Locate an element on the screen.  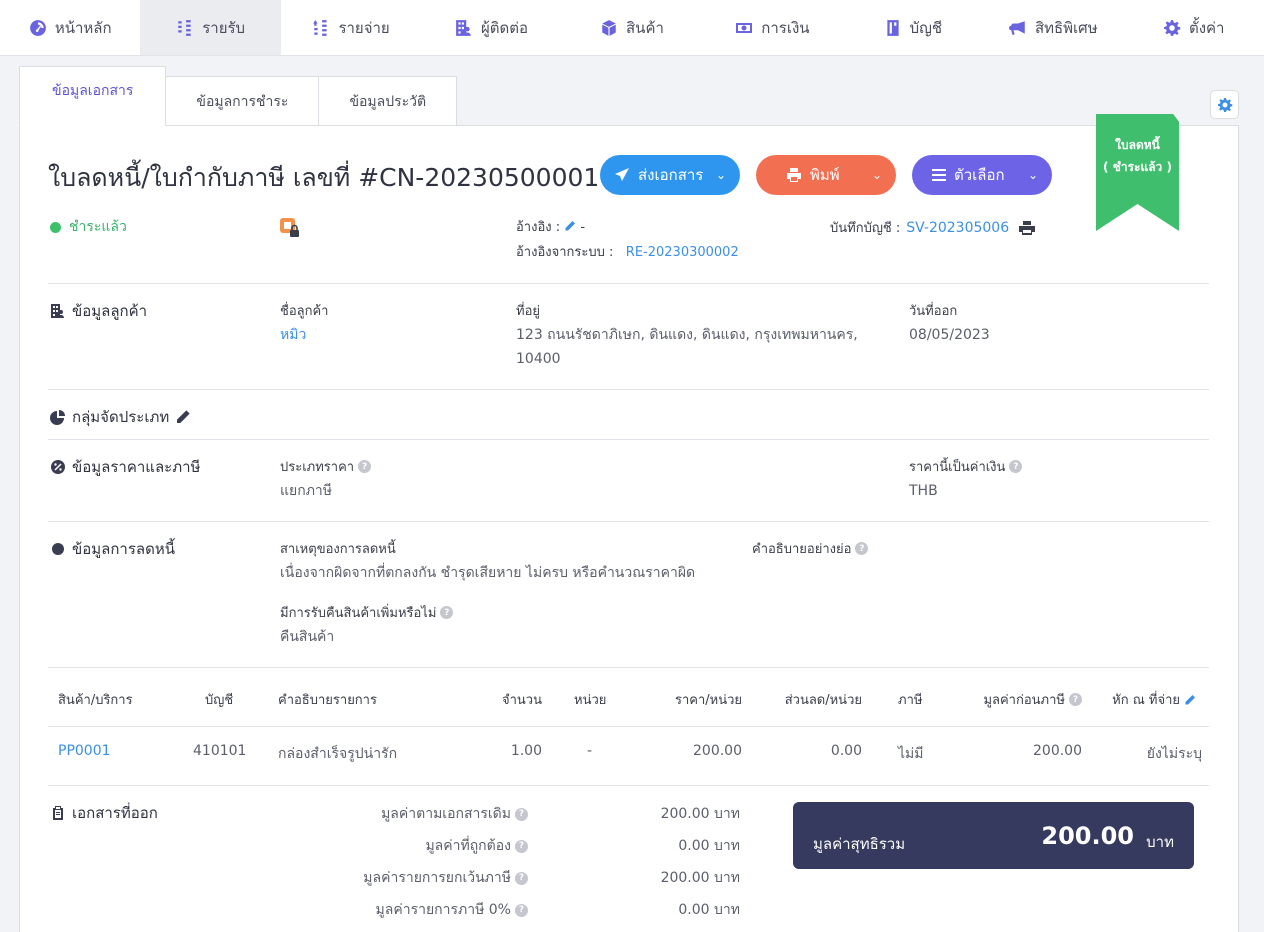
system-reference-row: อ้างอิงจากระบบ : RE-20230300002 is located at coordinates (627, 251).